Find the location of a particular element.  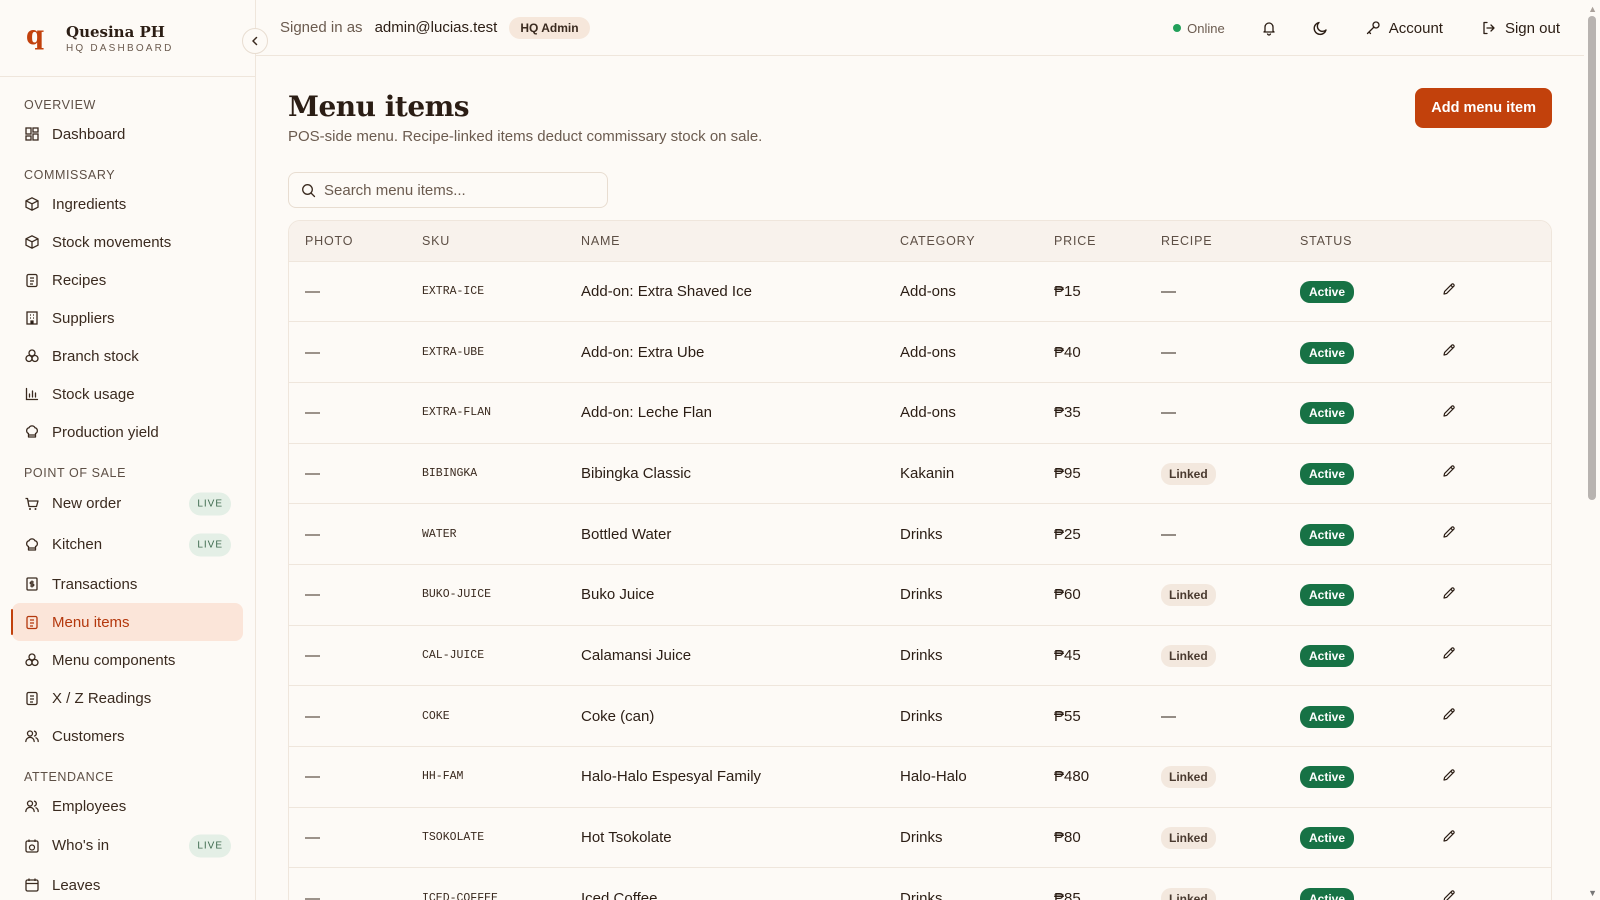

account-link: Account is located at coordinates (1404, 28).